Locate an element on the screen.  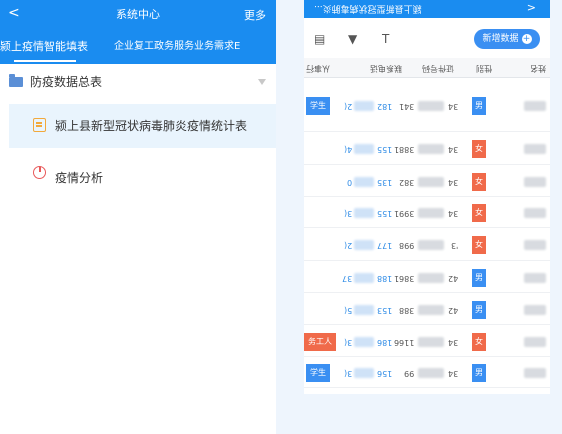
id-cell-mid: 99 is located at coordinates (408, 373).